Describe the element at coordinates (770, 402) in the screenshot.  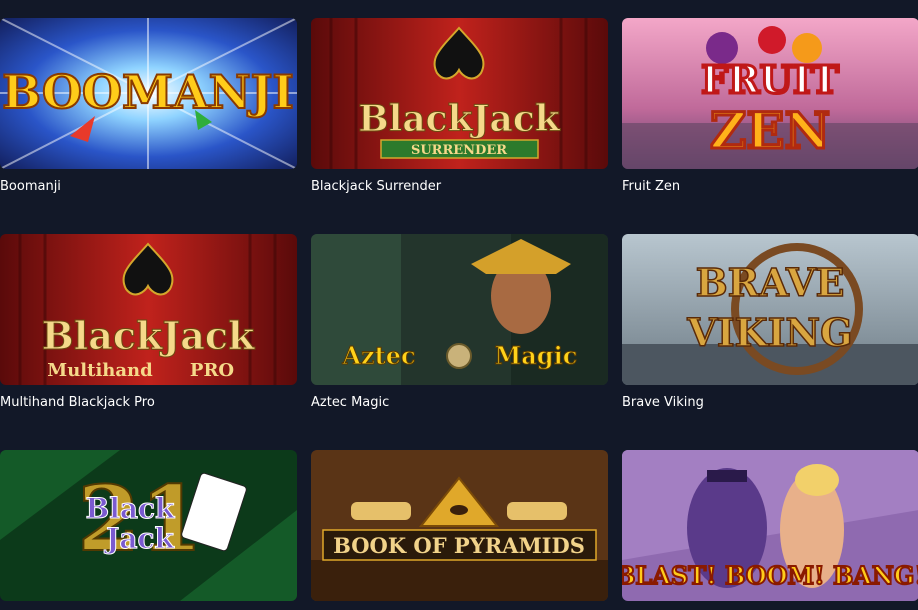
I see `game-title: Brave Viking` at that location.